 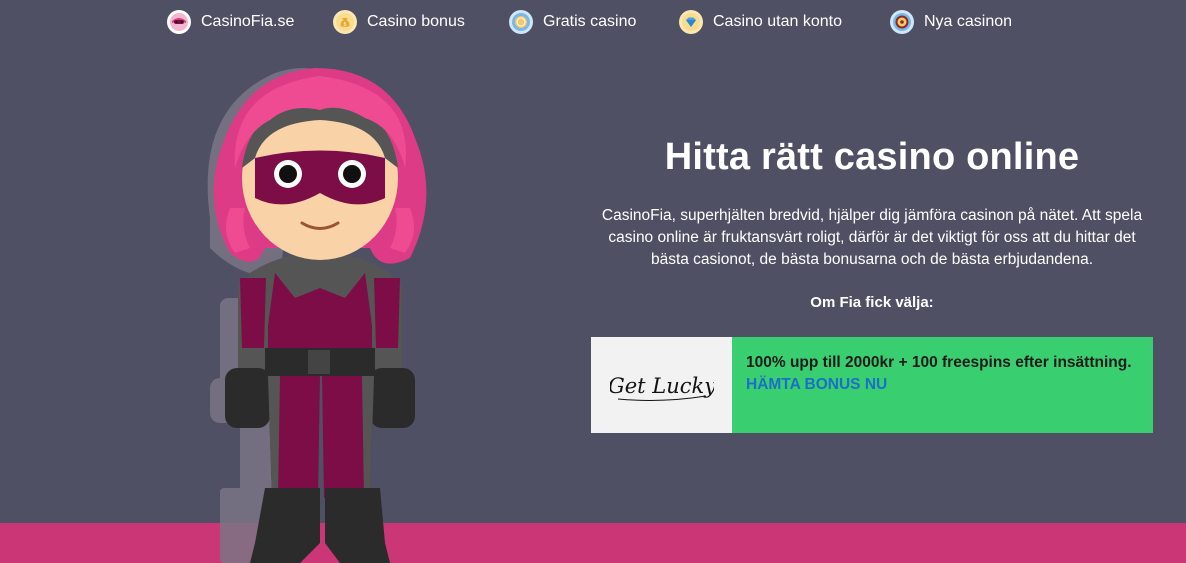 I want to click on nav-label: Nya casinon, so click(x=968, y=21).